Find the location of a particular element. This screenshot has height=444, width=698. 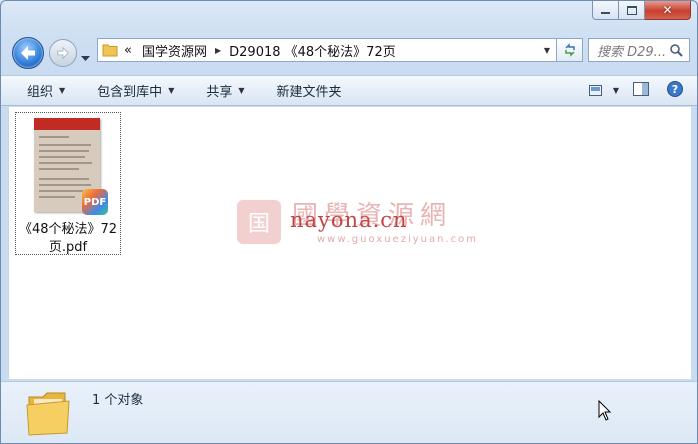

caption-buttons: ✕ is located at coordinates (641, 10).